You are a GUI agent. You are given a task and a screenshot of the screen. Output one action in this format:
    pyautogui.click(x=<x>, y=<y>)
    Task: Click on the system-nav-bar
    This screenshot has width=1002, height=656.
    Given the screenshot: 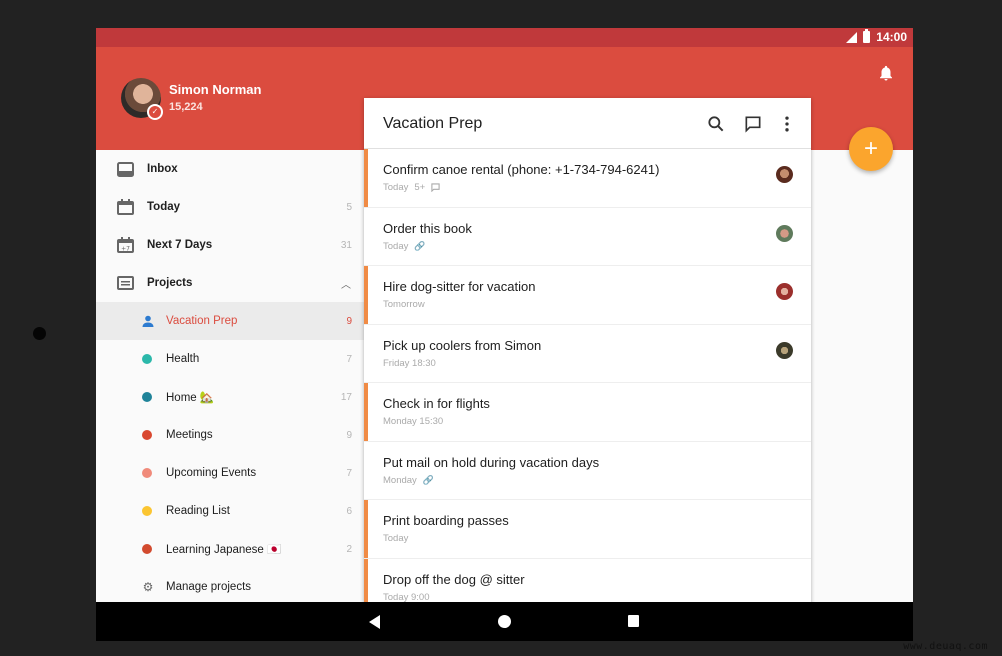 What is the action you would take?
    pyautogui.click(x=504, y=621)
    